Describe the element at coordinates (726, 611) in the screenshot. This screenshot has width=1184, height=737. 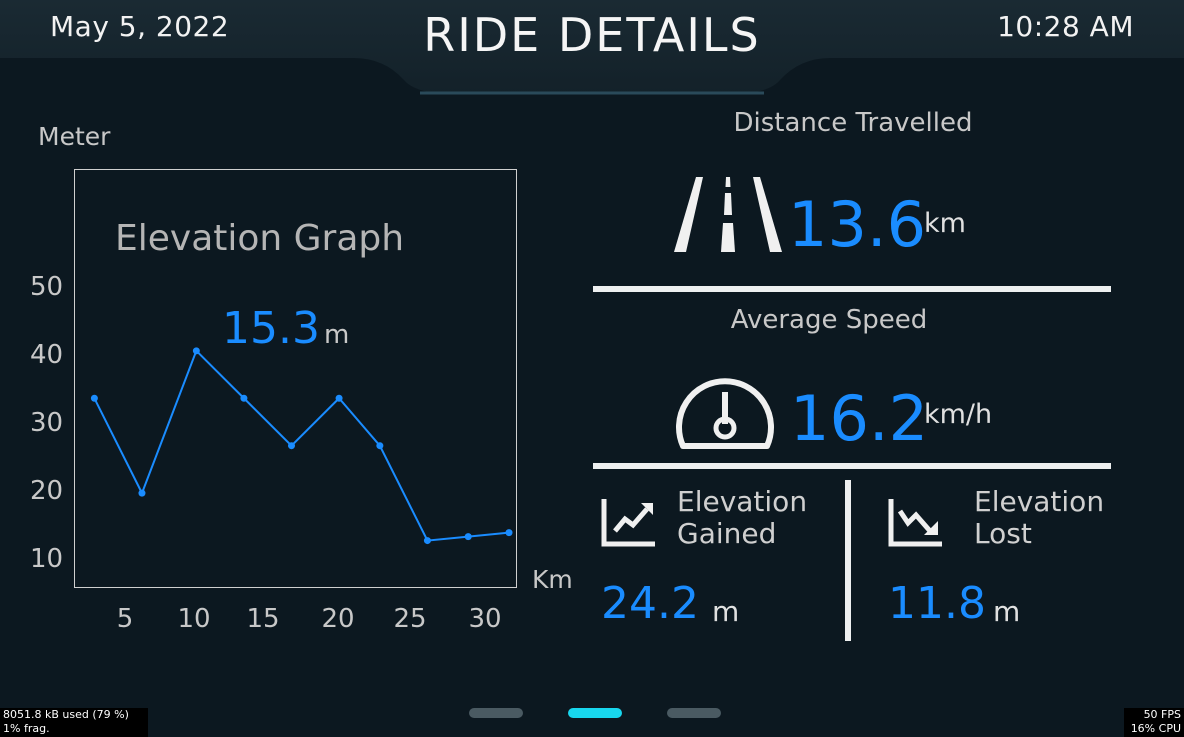
I see `elevation-gained-unit: m` at that location.